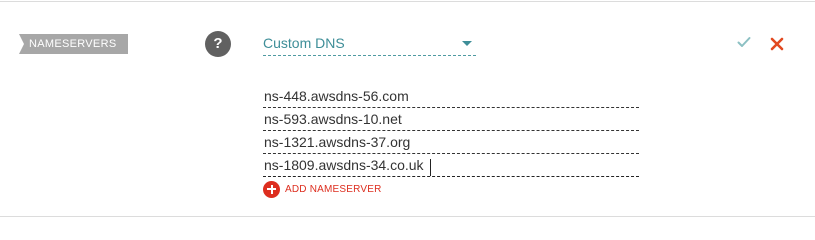 The height and width of the screenshot is (240, 815). I want to click on nameservers-section-tag: NAMESERVERS, so click(74, 44).